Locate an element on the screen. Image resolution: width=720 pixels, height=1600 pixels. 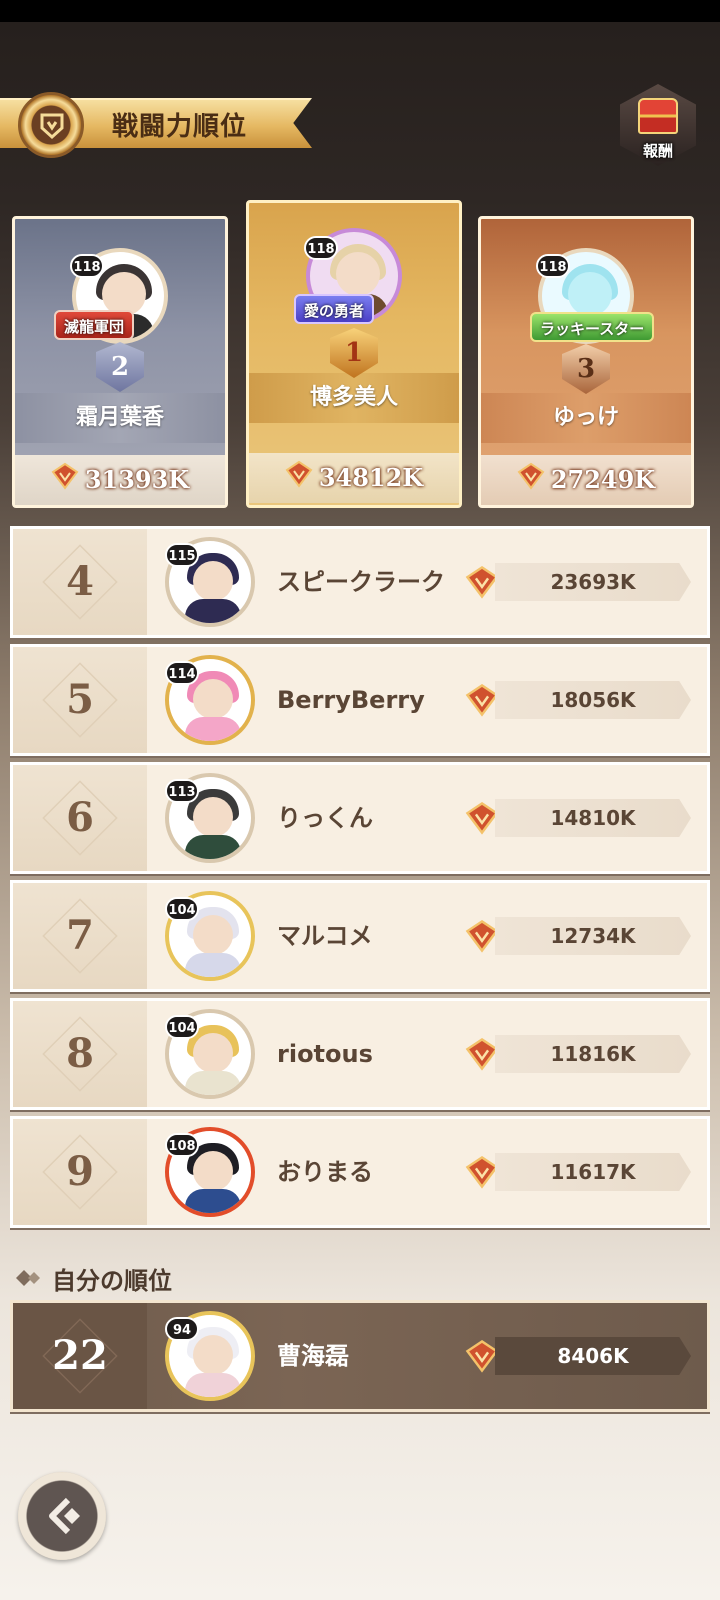
player-name: りっくん is located at coordinates (325, 818).